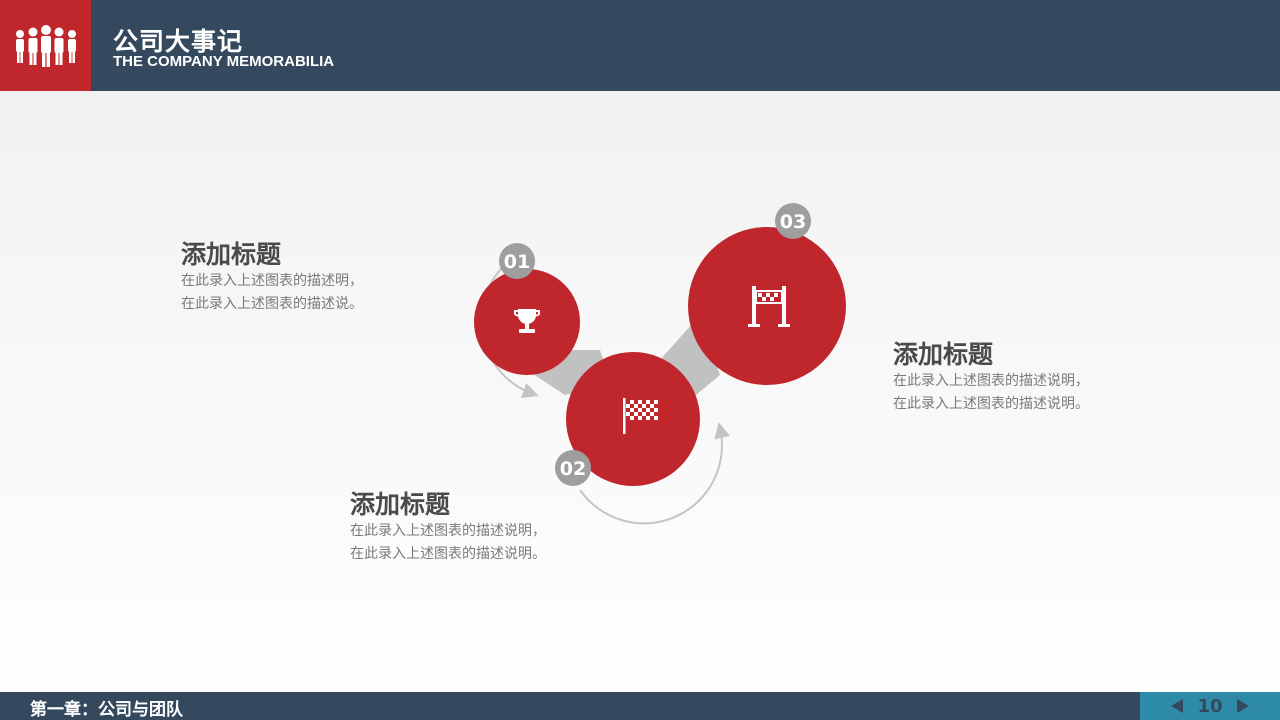 This screenshot has height=720, width=1280. I want to click on pager: 10, so click(1210, 706).